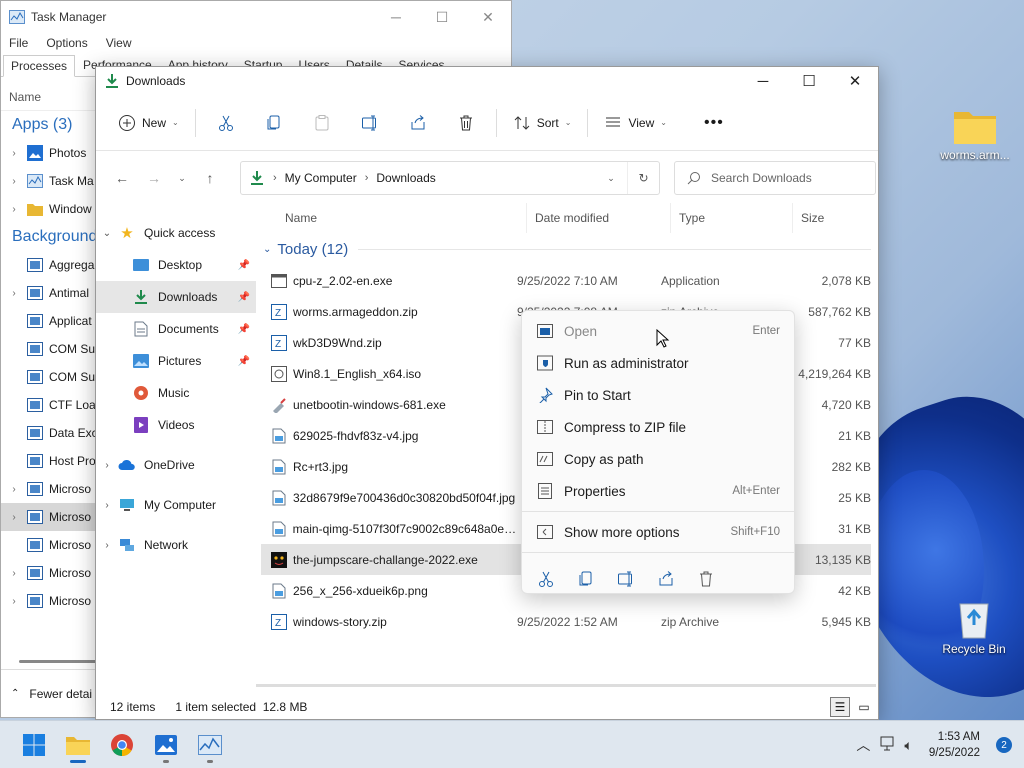 The image size is (1024, 768). Describe the element at coordinates (394, 218) in the screenshot. I see `column-name: Name` at that location.